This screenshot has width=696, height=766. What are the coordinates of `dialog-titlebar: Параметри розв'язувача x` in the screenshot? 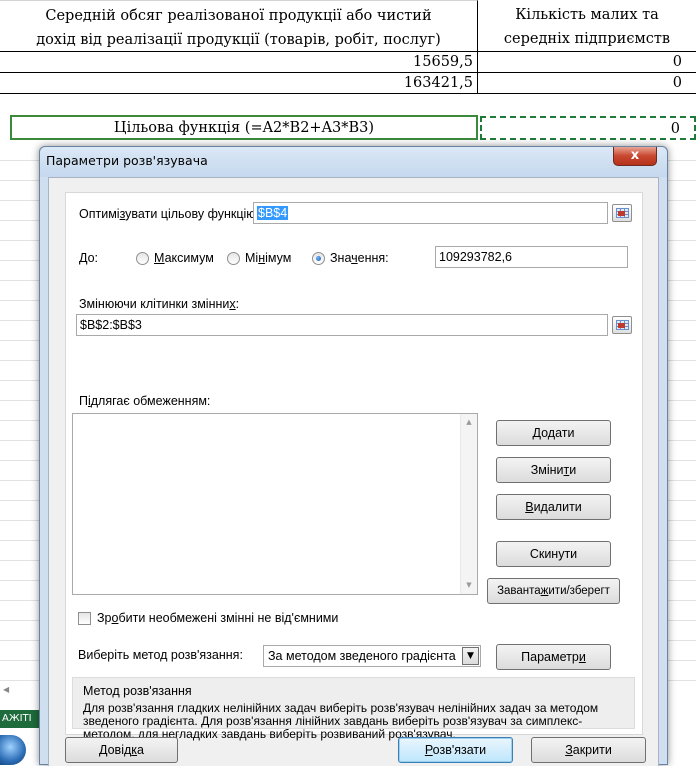 It's located at (353, 162).